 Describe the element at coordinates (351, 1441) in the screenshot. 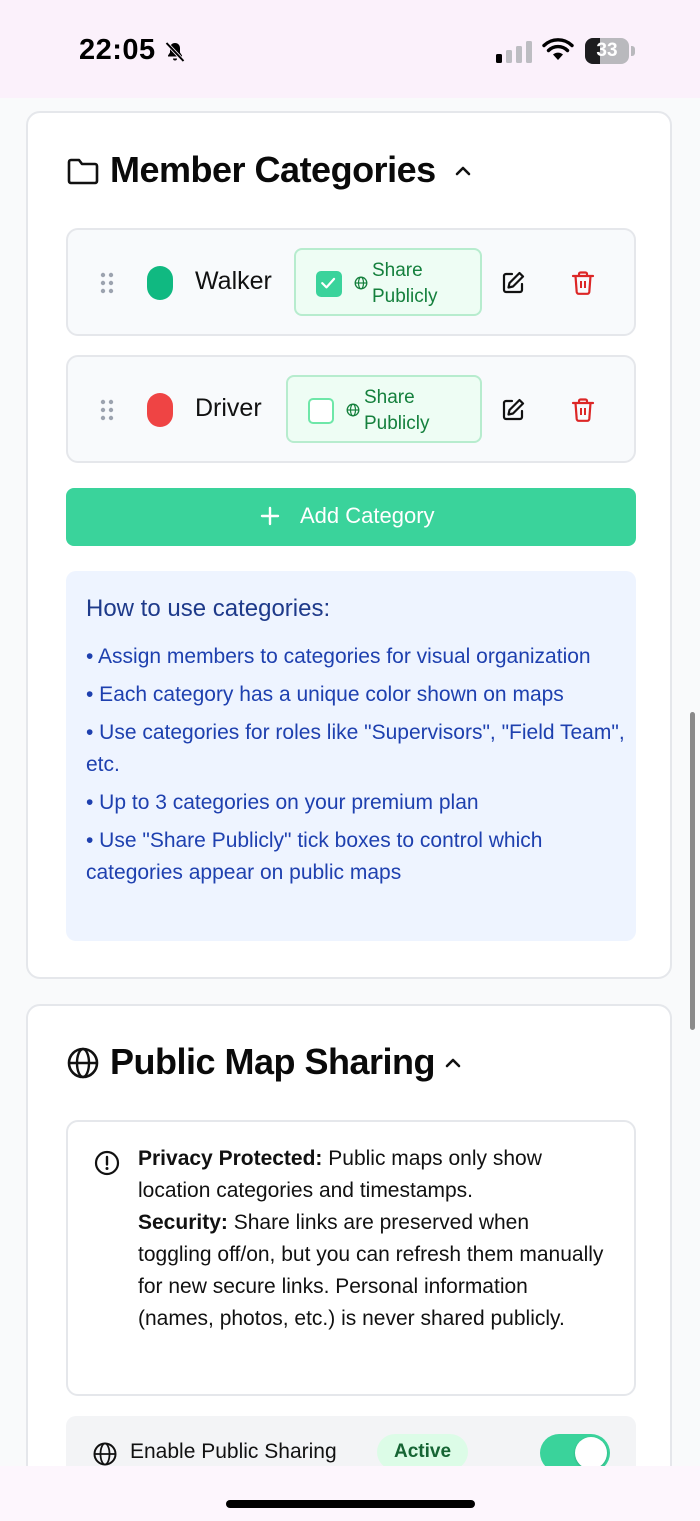

I see `enable-public-sharing-row: Enable Public Sharing Active` at that location.